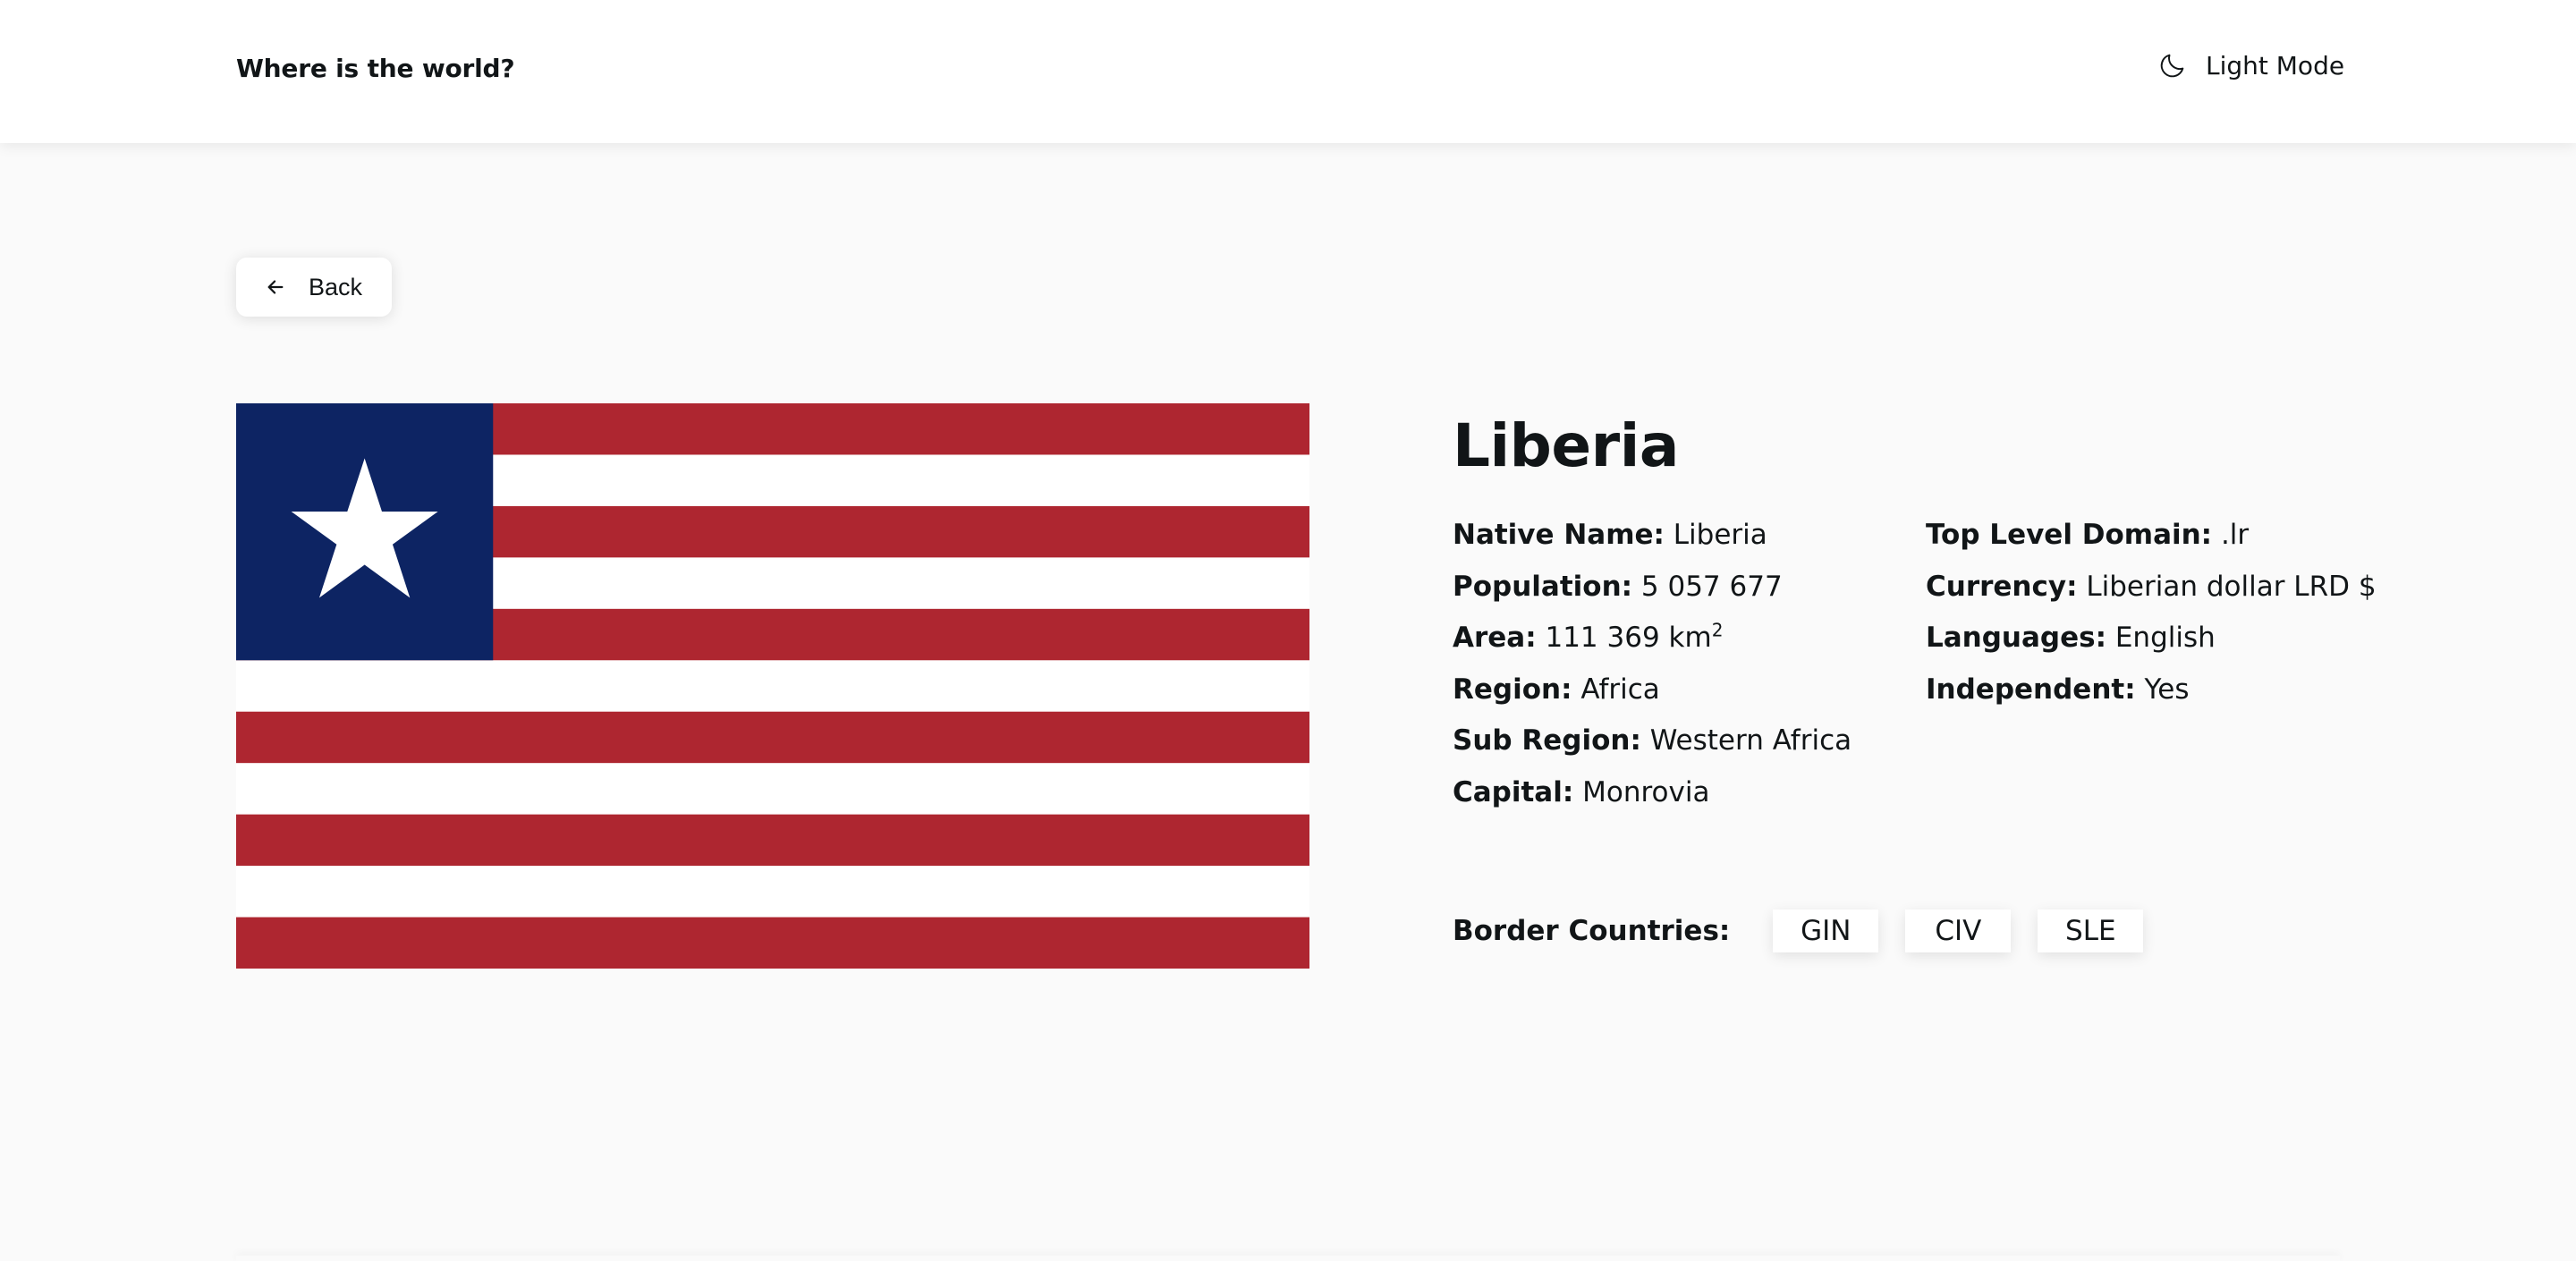  I want to click on back-button-label: Back, so click(335, 286).